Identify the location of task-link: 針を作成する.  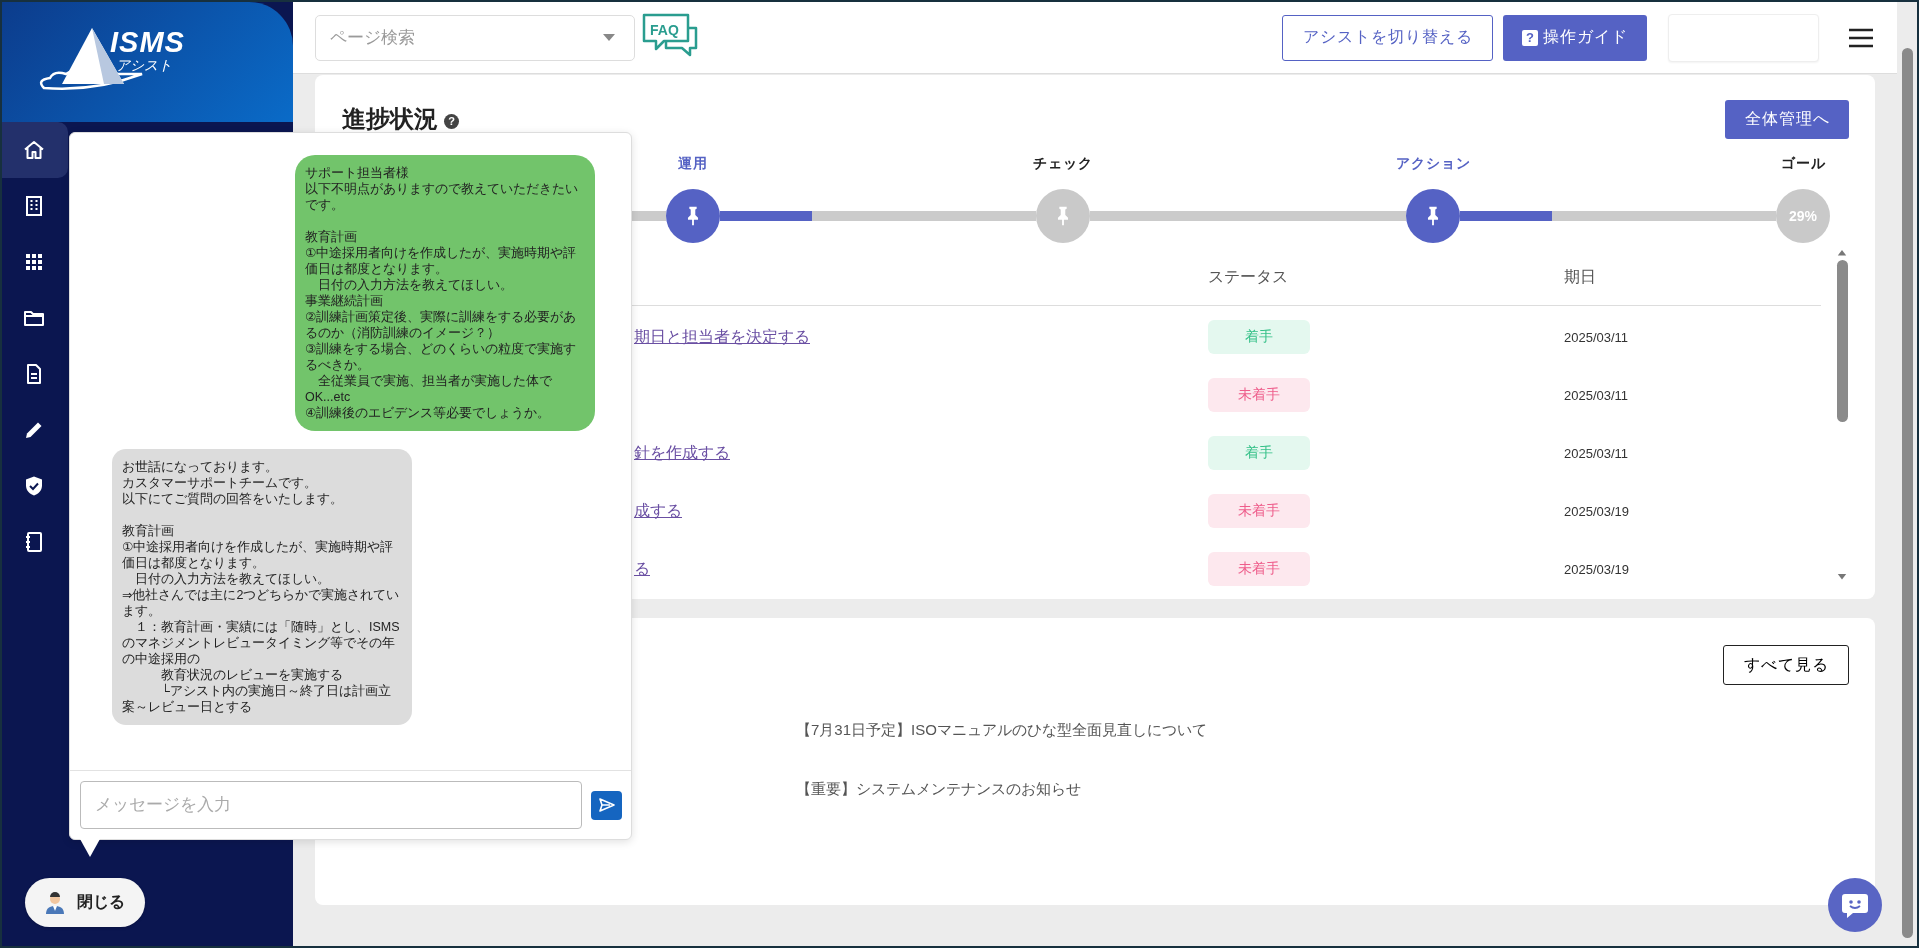
(682, 453).